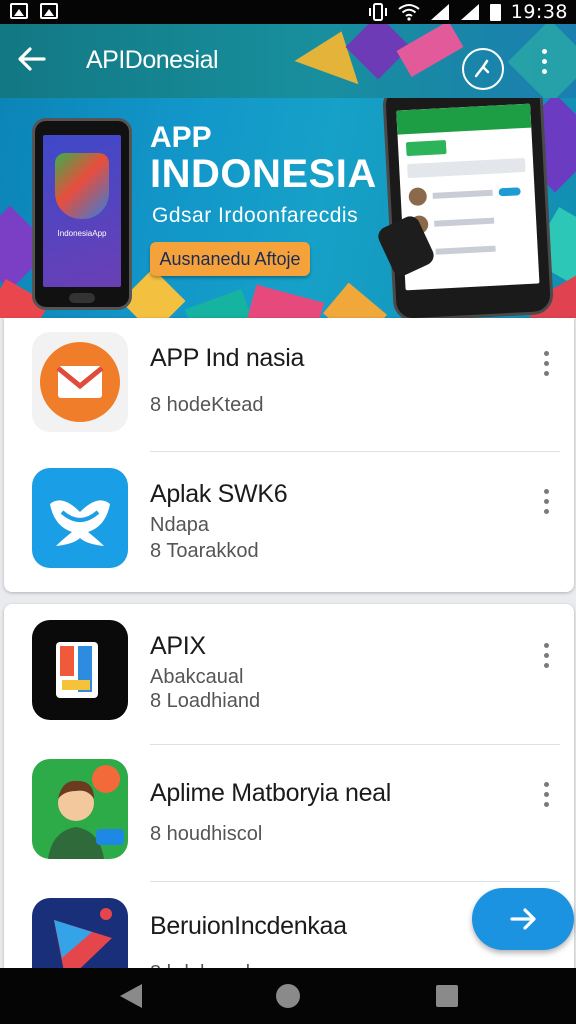 This screenshot has height=1024, width=576. I want to click on system-nav-bar, so click(288, 996).